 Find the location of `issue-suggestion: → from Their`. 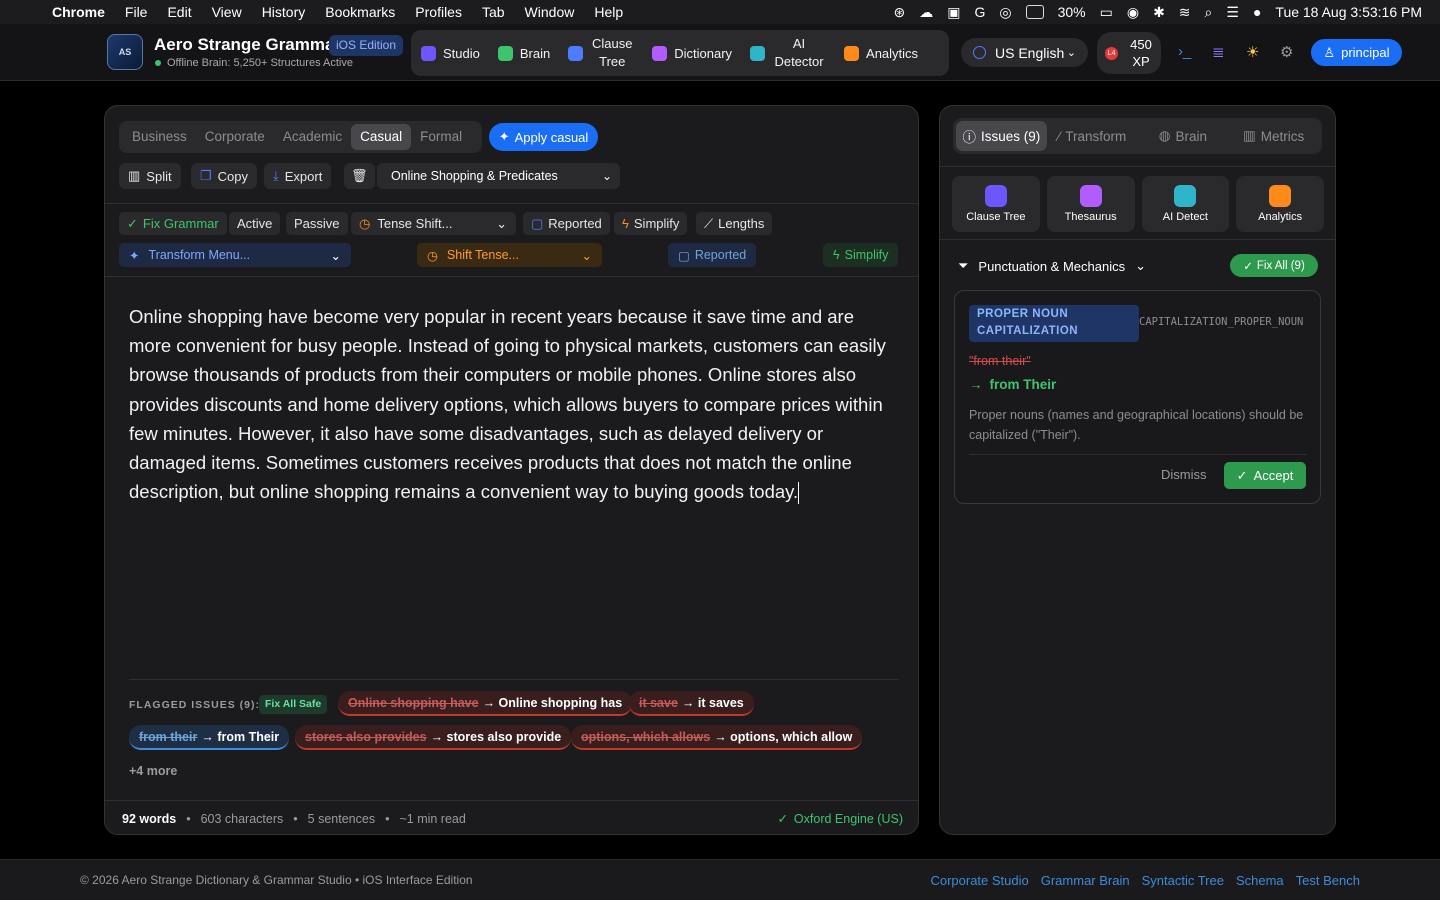

issue-suggestion: → from Their is located at coordinates (1012, 384).